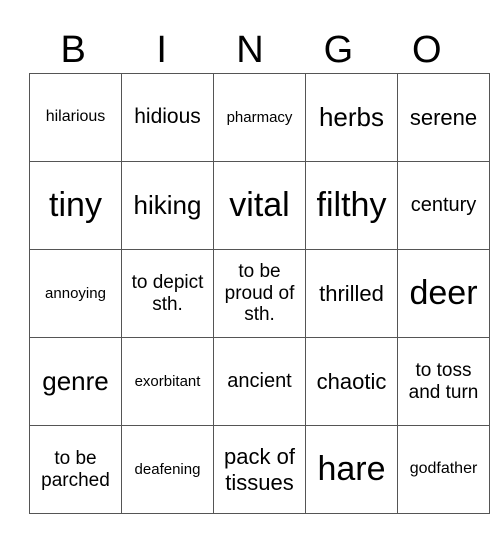  Describe the element at coordinates (443, 293) in the screenshot. I see `bingo-cell: deer` at that location.